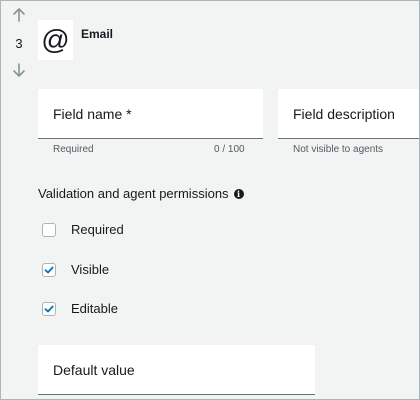 This screenshot has width=420, height=400. I want to click on visible-option: Visible, so click(75, 269).